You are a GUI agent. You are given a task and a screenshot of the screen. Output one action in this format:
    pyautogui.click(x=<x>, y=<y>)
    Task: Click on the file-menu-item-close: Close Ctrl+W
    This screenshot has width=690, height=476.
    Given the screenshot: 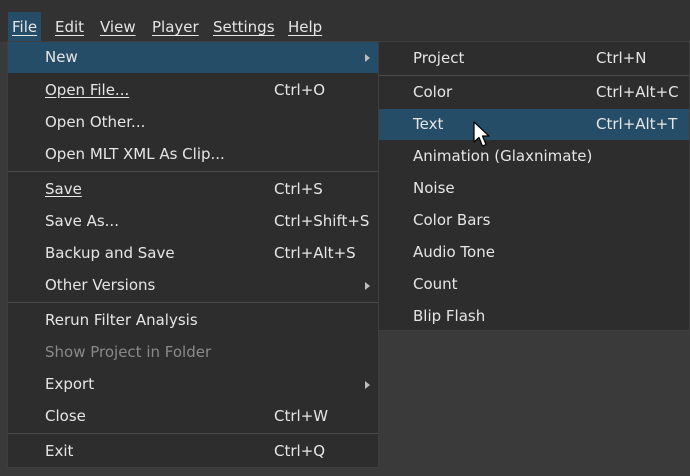 What is the action you would take?
    pyautogui.click(x=193, y=416)
    